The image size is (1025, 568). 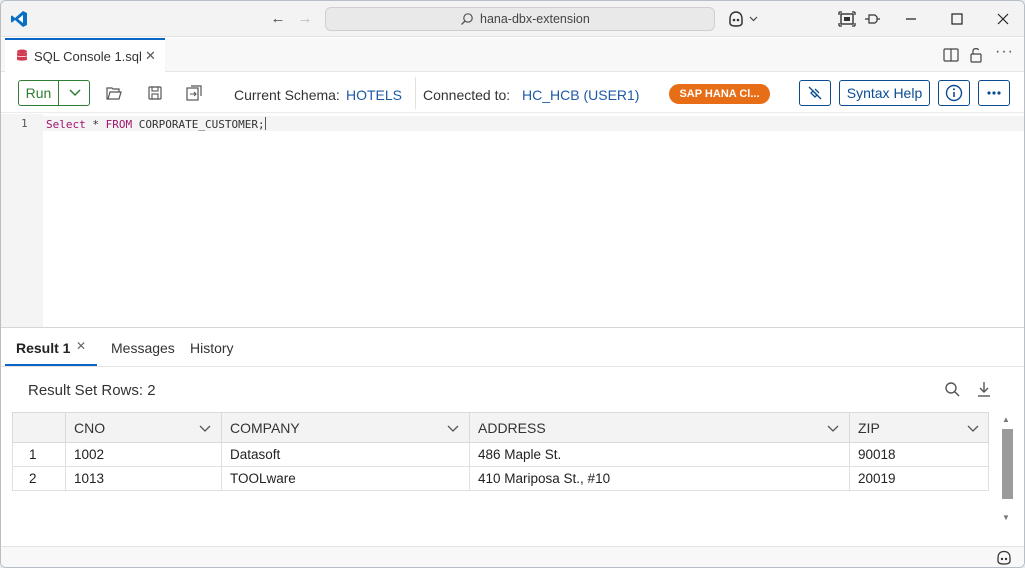 I want to click on more-options-button, so click(x=994, y=93).